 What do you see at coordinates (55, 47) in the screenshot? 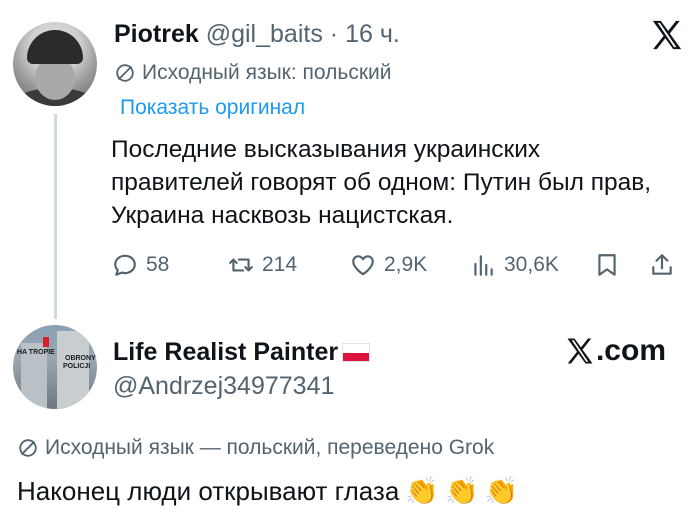
I see `avatar-hat` at bounding box center [55, 47].